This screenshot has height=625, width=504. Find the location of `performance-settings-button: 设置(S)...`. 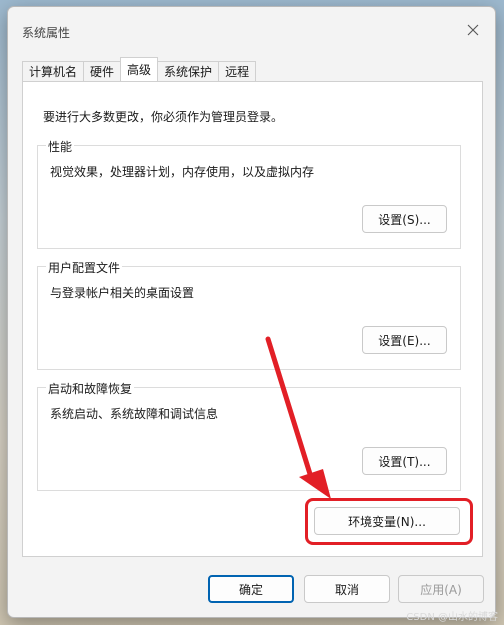

performance-settings-button: 设置(S)... is located at coordinates (404, 219).